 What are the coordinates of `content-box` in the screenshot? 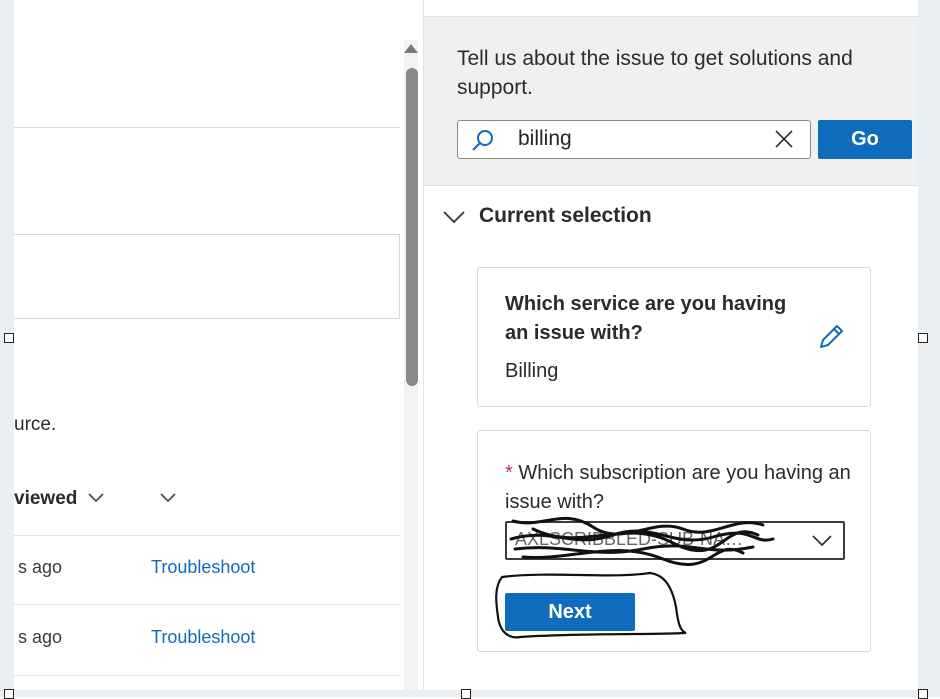 It's located at (207, 276).